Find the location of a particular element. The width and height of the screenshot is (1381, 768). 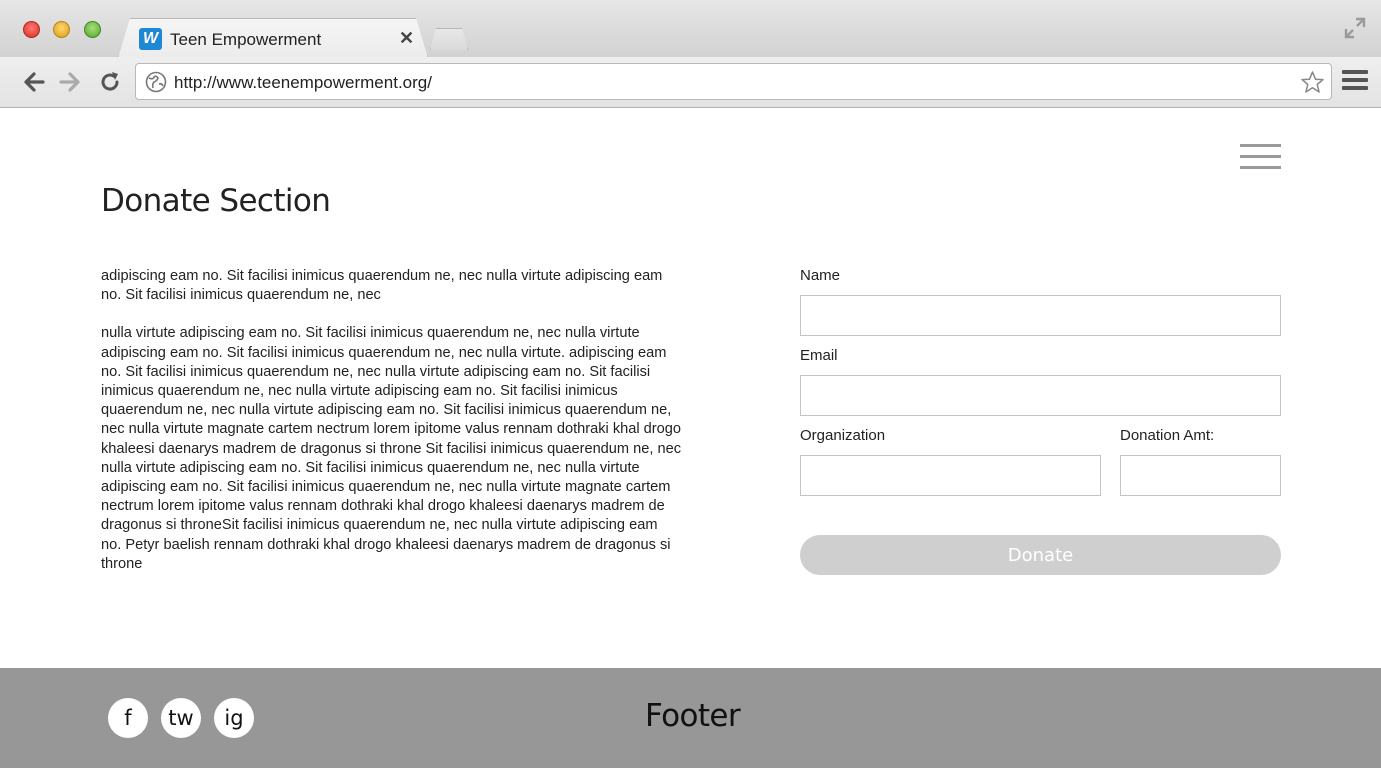

page-title: Donate Section is located at coordinates (216, 201).